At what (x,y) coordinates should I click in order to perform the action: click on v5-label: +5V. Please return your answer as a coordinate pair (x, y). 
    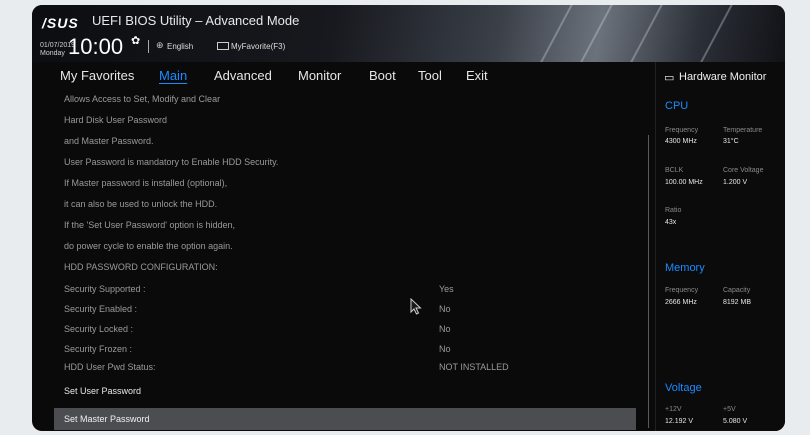
    Looking at the image, I should click on (729, 409).